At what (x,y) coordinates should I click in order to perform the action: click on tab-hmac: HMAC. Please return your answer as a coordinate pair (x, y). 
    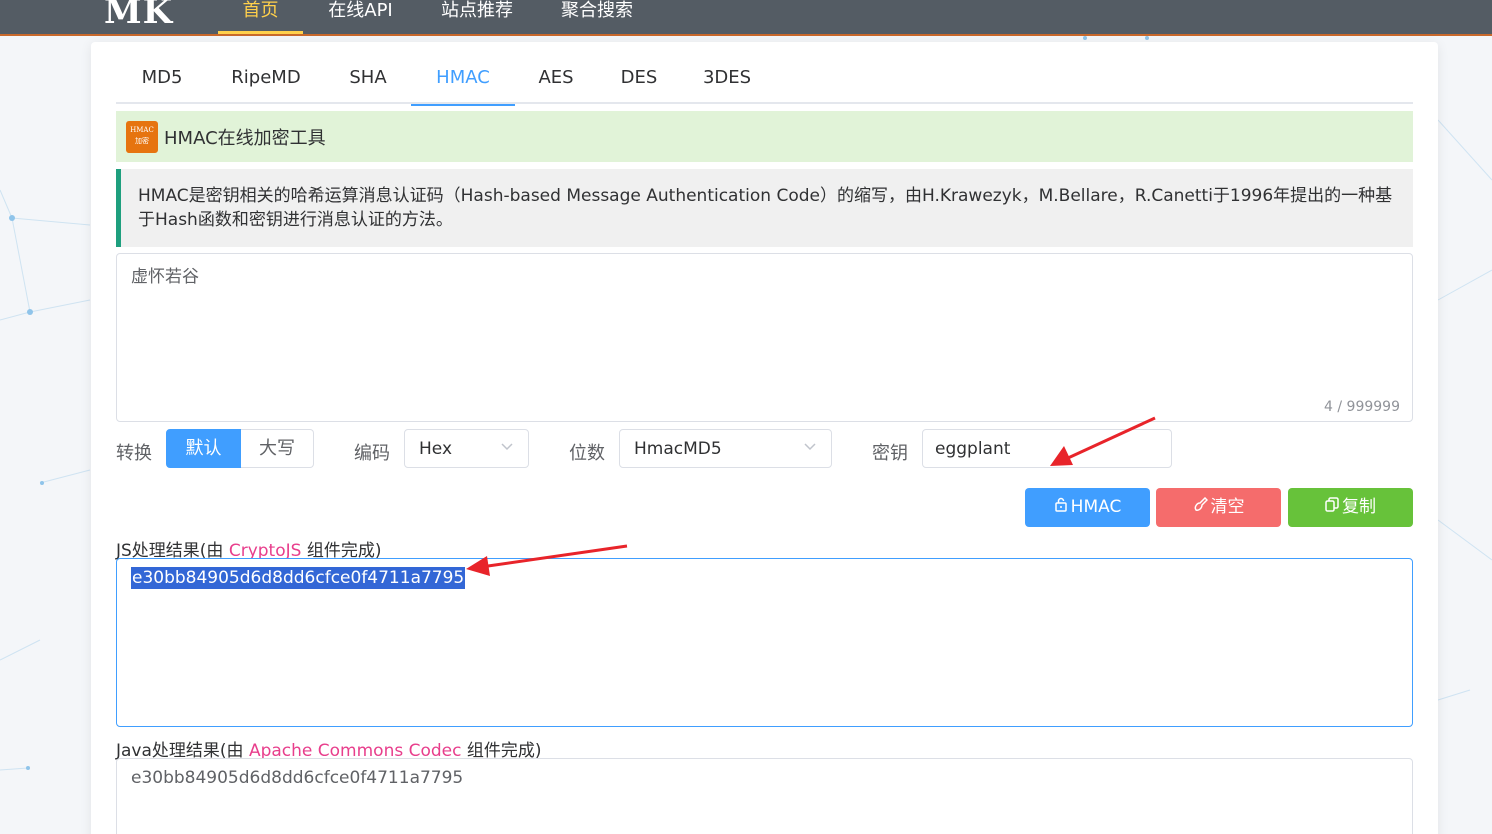
    Looking at the image, I should click on (463, 81).